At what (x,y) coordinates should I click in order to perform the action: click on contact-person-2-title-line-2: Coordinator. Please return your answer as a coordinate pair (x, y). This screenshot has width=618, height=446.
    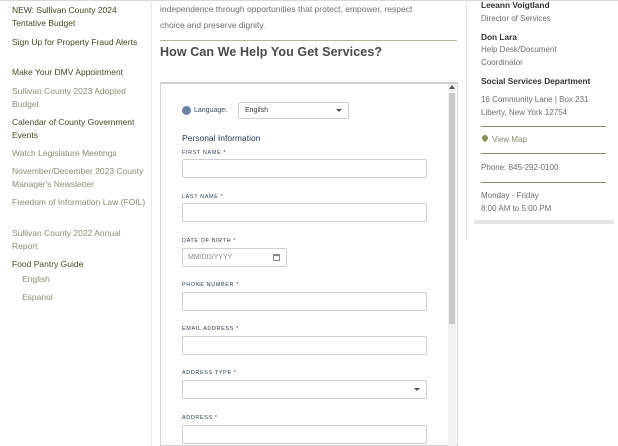
    Looking at the image, I should click on (502, 62).